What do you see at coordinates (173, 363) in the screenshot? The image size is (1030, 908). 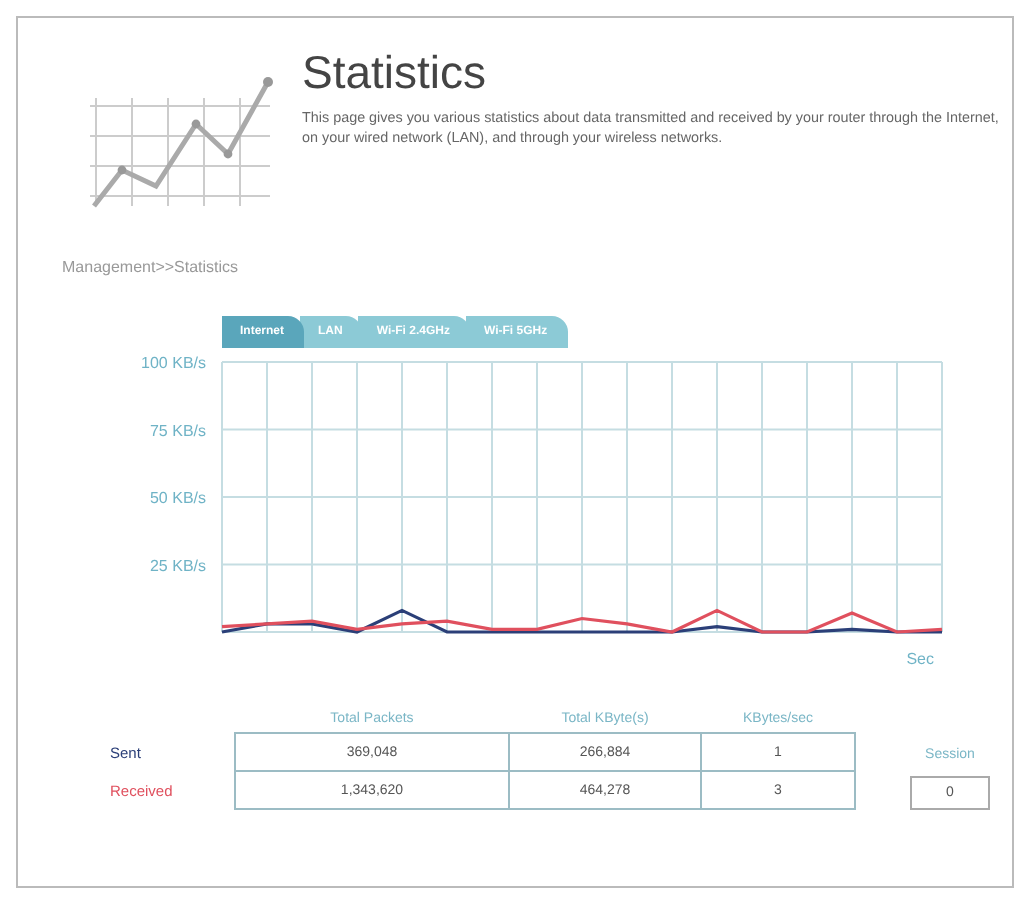 I see `axis-tick-label: 100 KB/s` at bounding box center [173, 363].